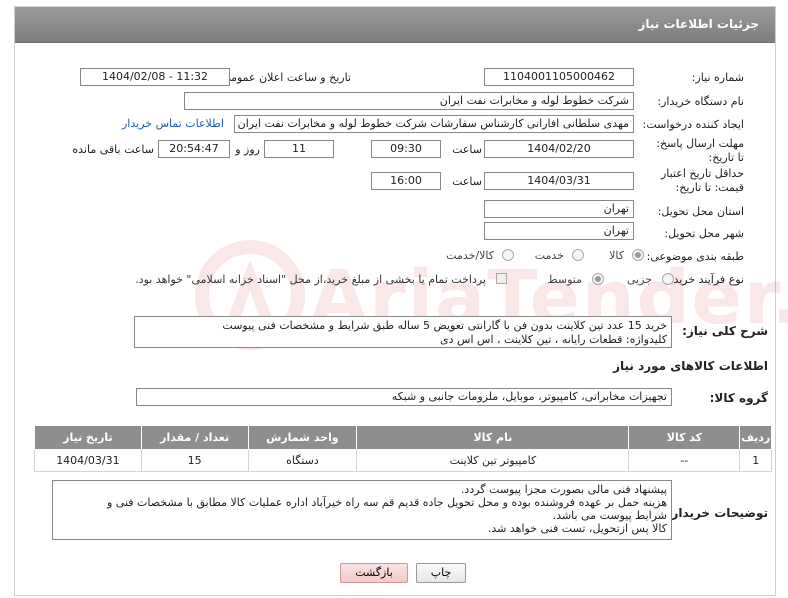 This screenshot has width=788, height=598. What do you see at coordinates (702, 180) in the screenshot?
I see `price-valid-label: حداقل تاریخ اعتبار قیمت: تا تاریخ:` at bounding box center [702, 180].